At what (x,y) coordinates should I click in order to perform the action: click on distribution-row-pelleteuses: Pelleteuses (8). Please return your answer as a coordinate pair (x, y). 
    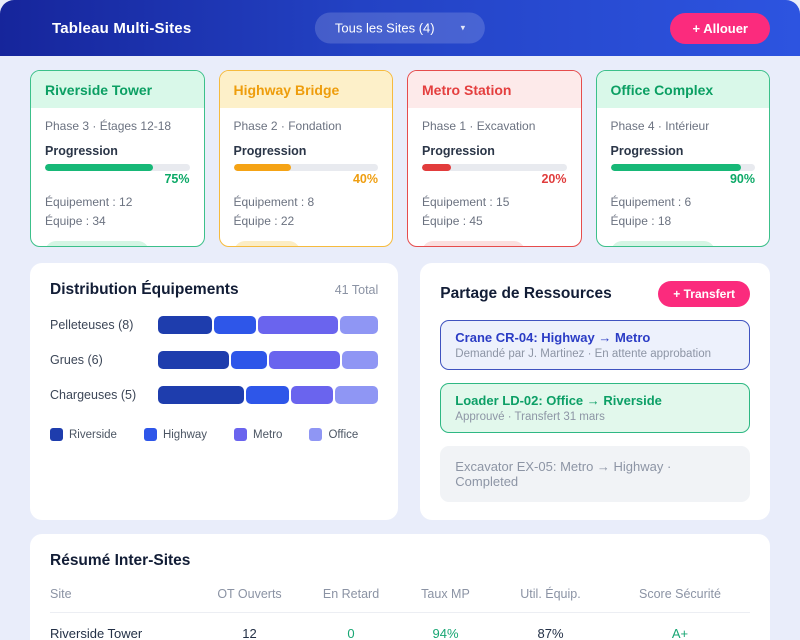
    Looking at the image, I should click on (214, 325).